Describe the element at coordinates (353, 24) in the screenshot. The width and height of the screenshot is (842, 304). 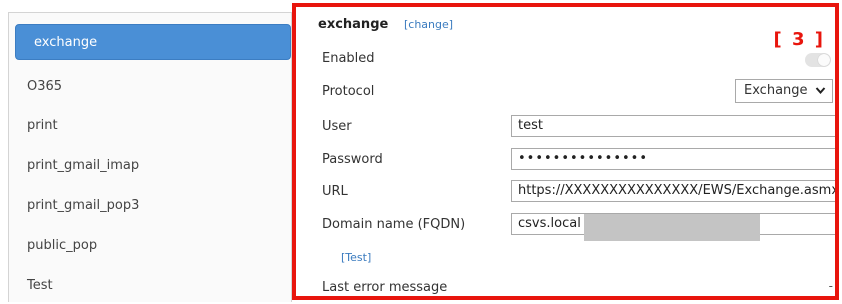
I see `panel-title: exchange` at that location.